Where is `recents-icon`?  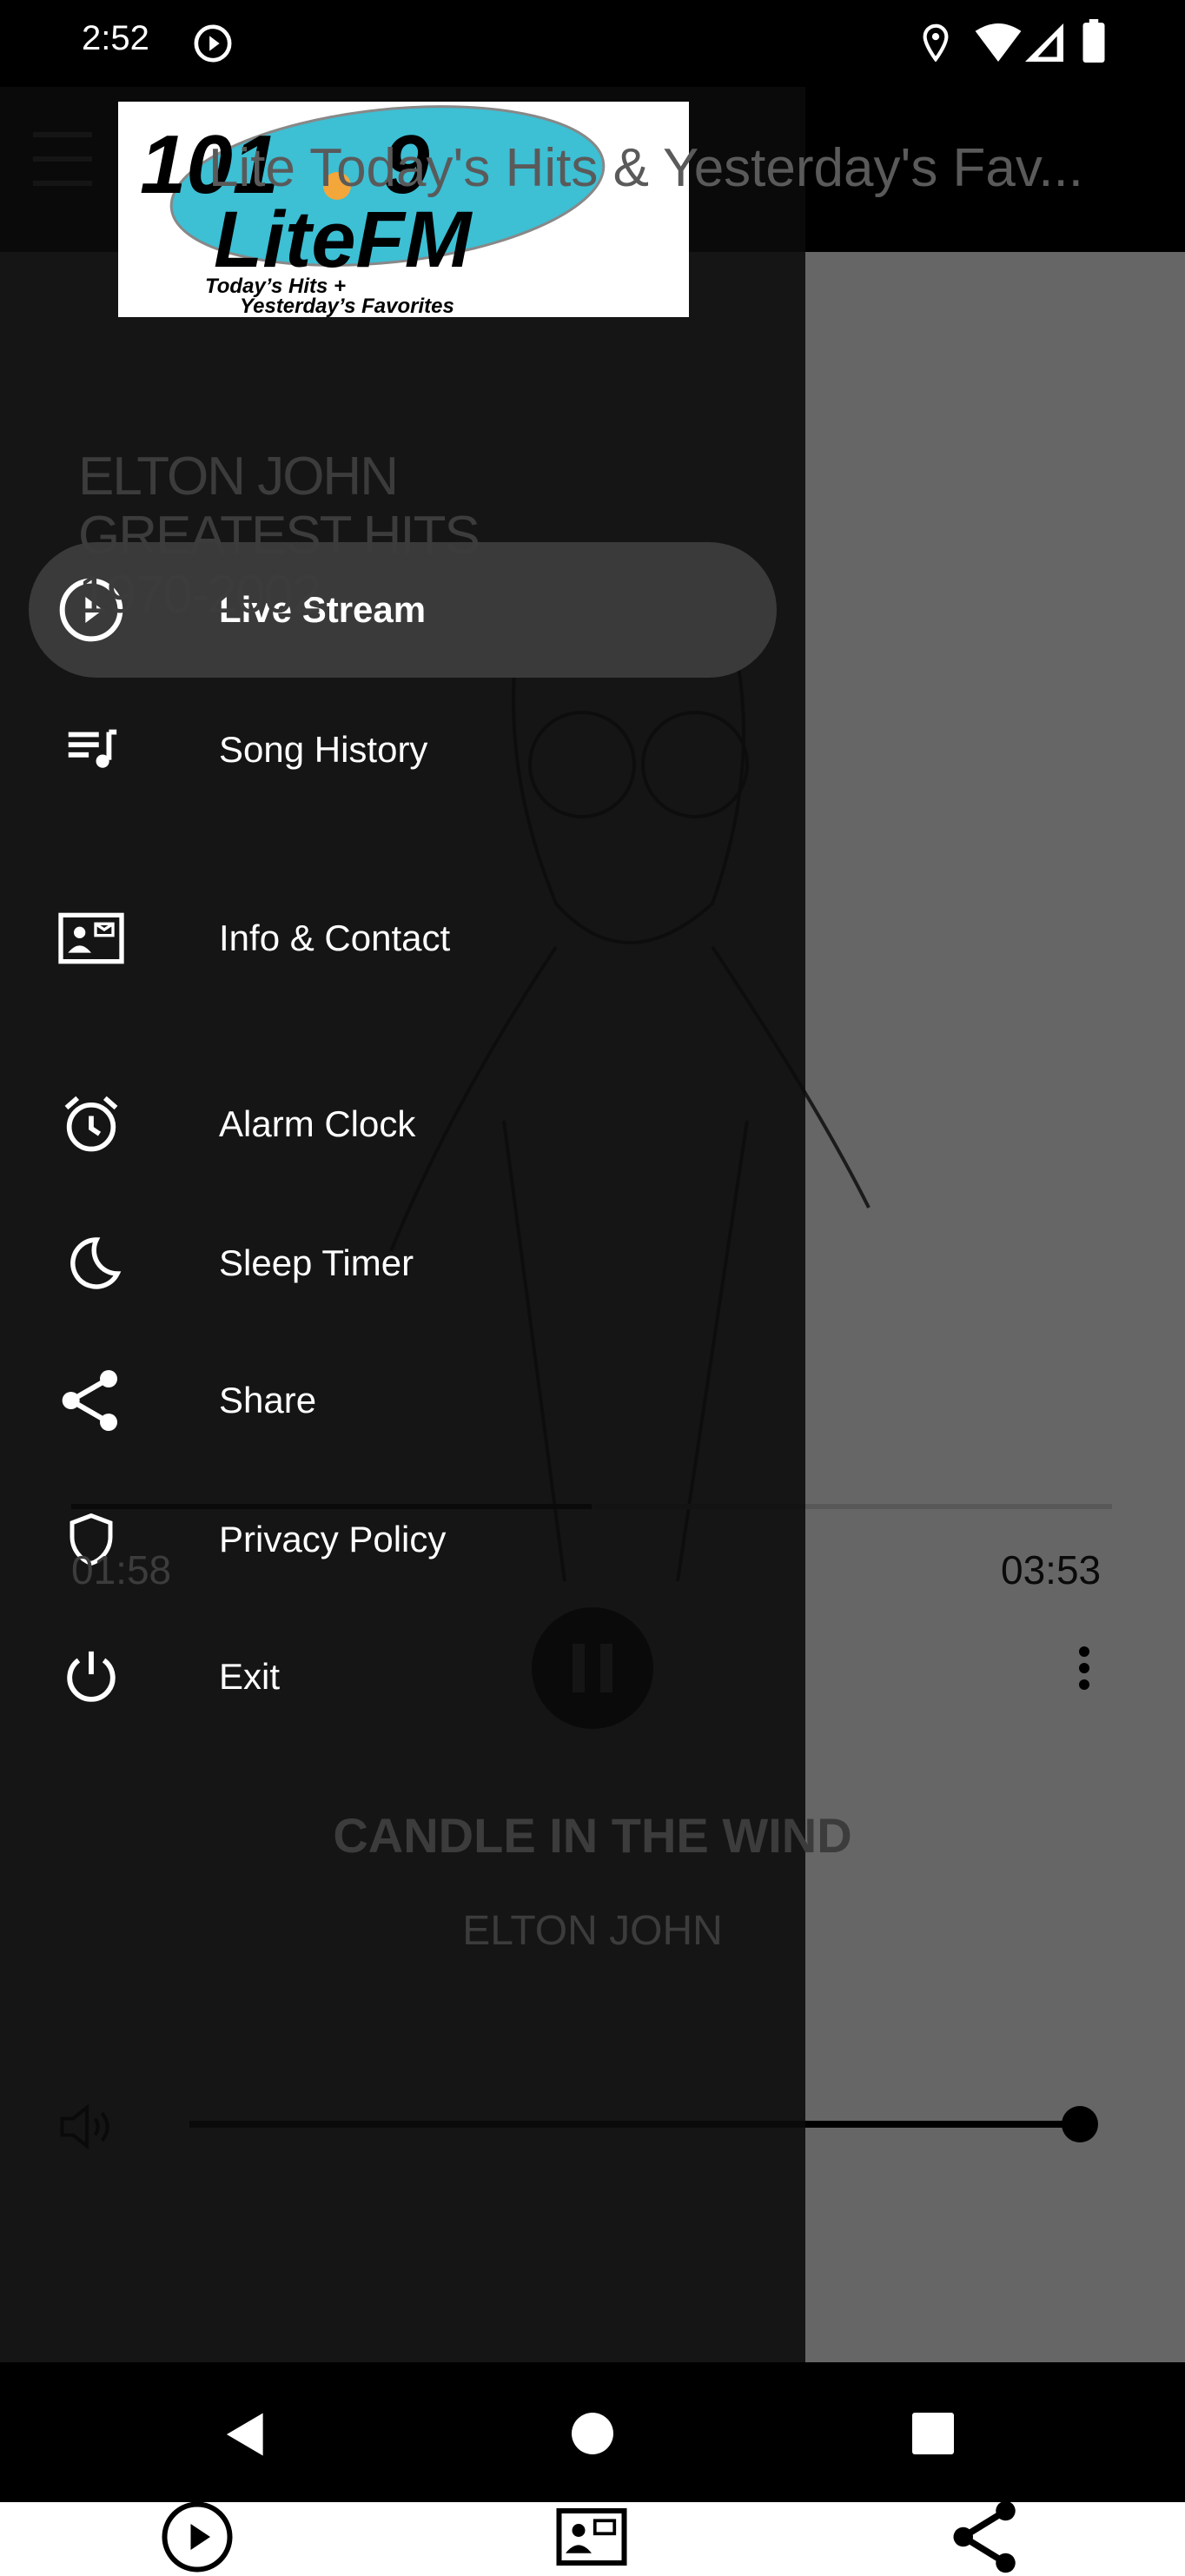
recents-icon is located at coordinates (933, 2433).